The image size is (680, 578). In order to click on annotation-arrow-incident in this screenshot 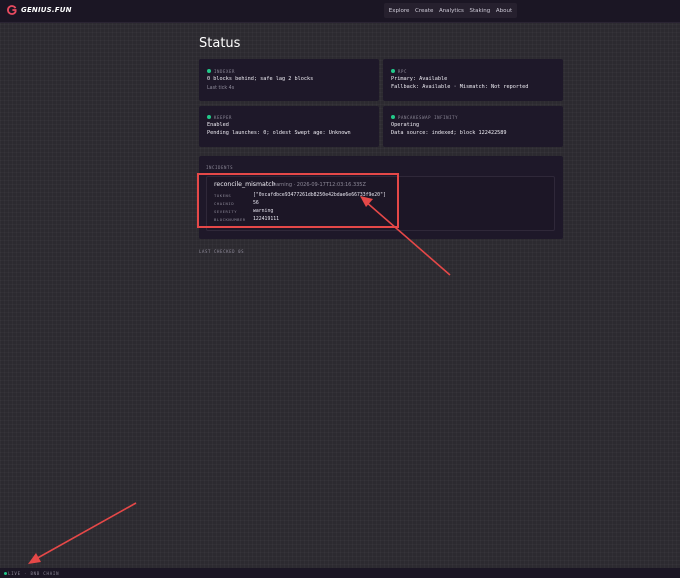, I will do `click(405, 236)`.